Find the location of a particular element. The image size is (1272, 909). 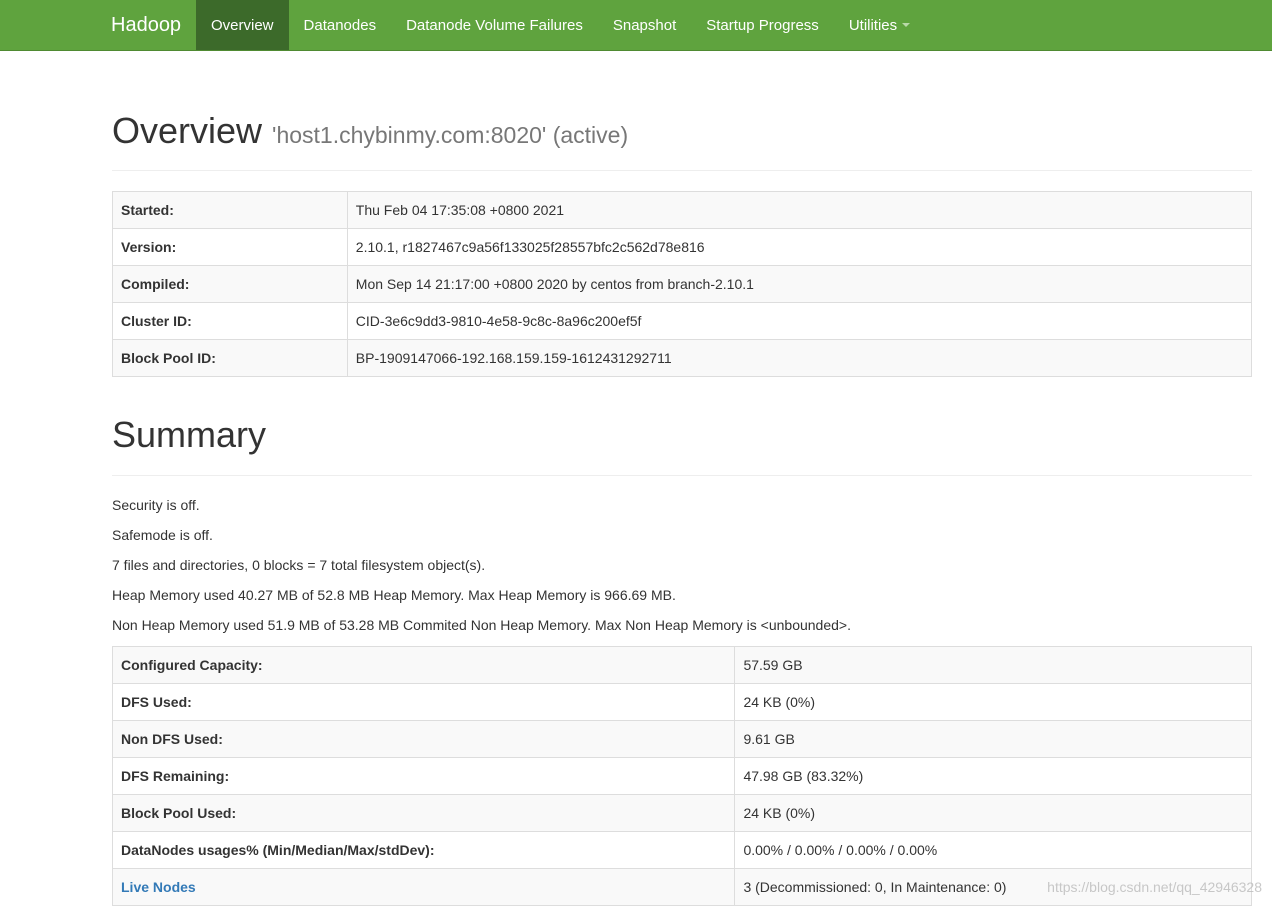

watermark: https://blog.csdn.net/qq_42946328 is located at coordinates (1154, 887).